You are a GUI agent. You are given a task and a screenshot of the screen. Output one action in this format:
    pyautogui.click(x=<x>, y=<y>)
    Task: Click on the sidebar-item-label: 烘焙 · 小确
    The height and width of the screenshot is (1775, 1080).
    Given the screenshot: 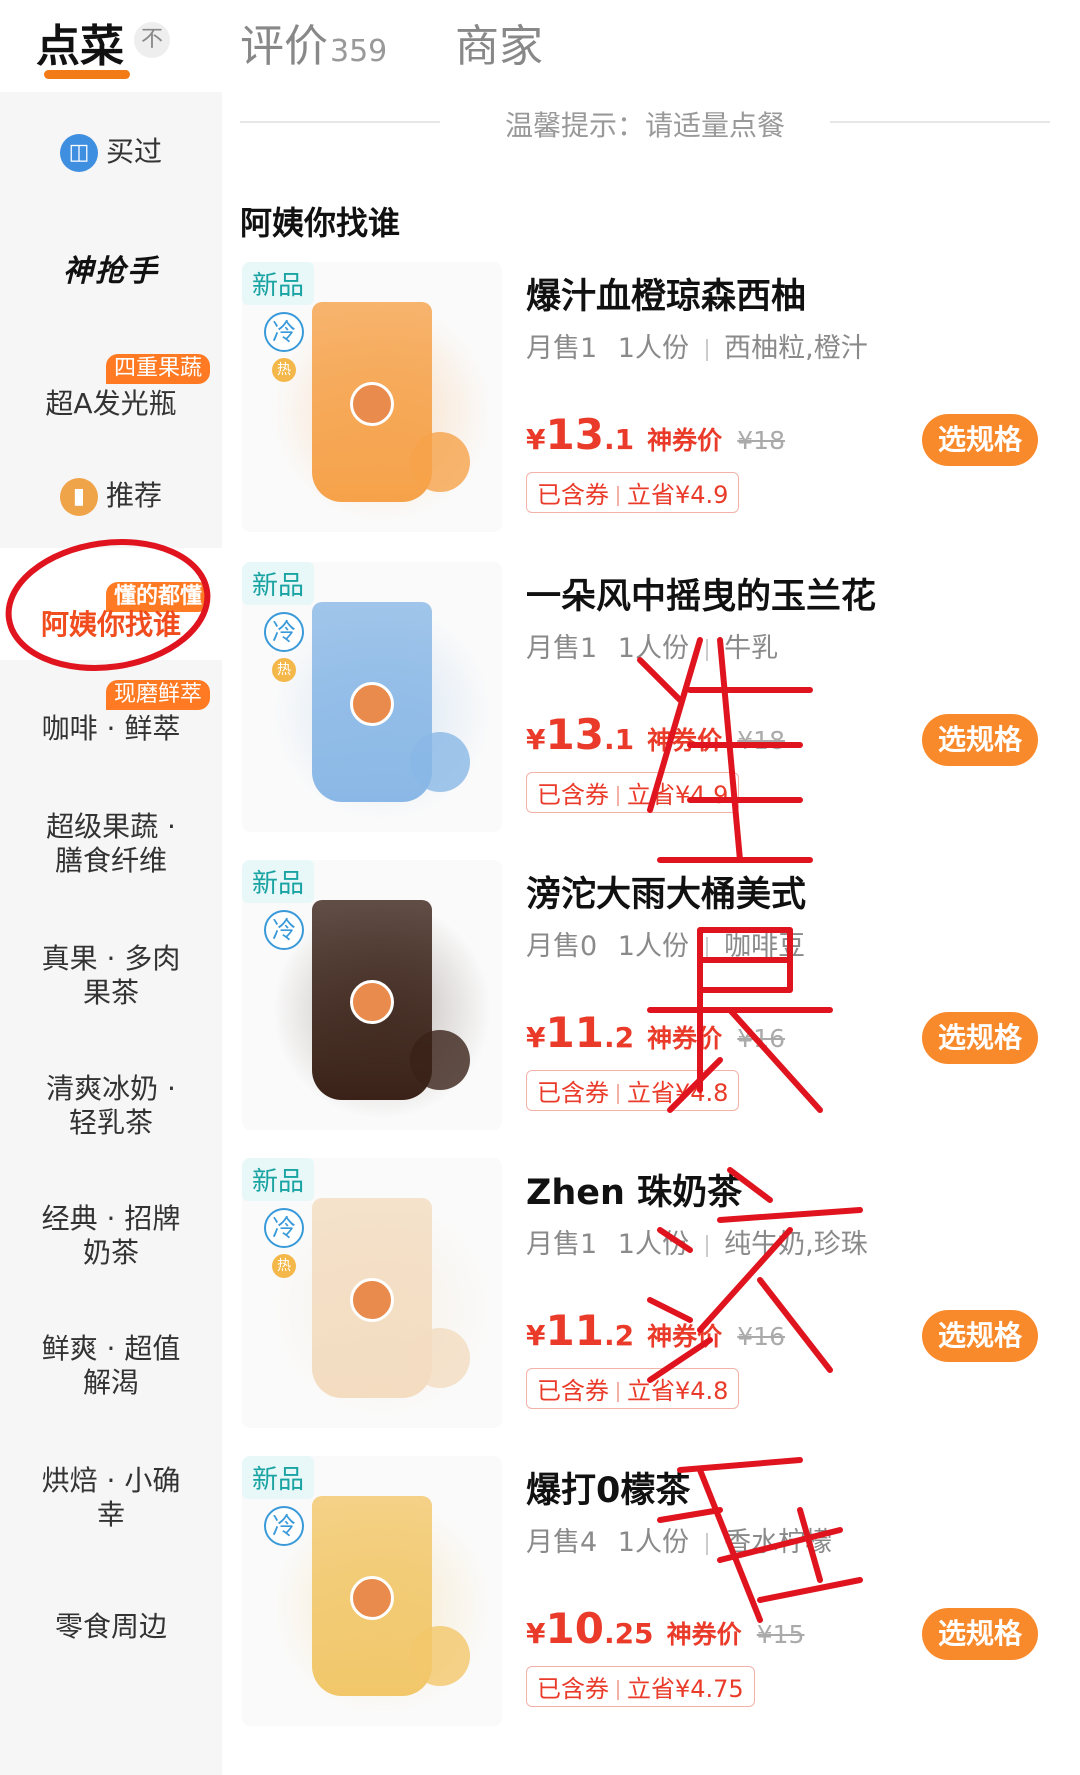 What is the action you would take?
    pyautogui.click(x=111, y=1480)
    